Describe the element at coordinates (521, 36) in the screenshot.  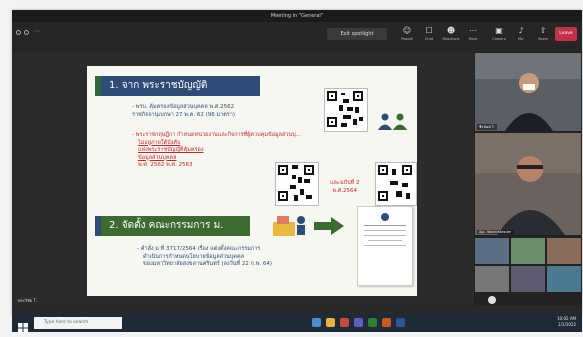
I see `mic-button: ♪ Mic` at that location.